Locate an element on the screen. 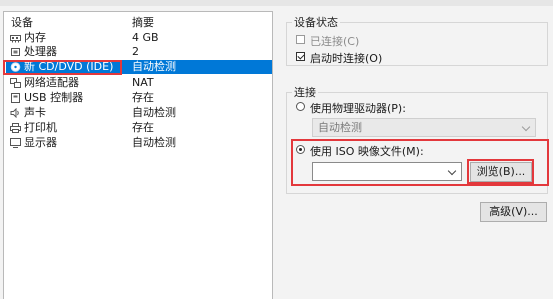 The height and width of the screenshot is (299, 553). iso-path-select is located at coordinates (387, 171).